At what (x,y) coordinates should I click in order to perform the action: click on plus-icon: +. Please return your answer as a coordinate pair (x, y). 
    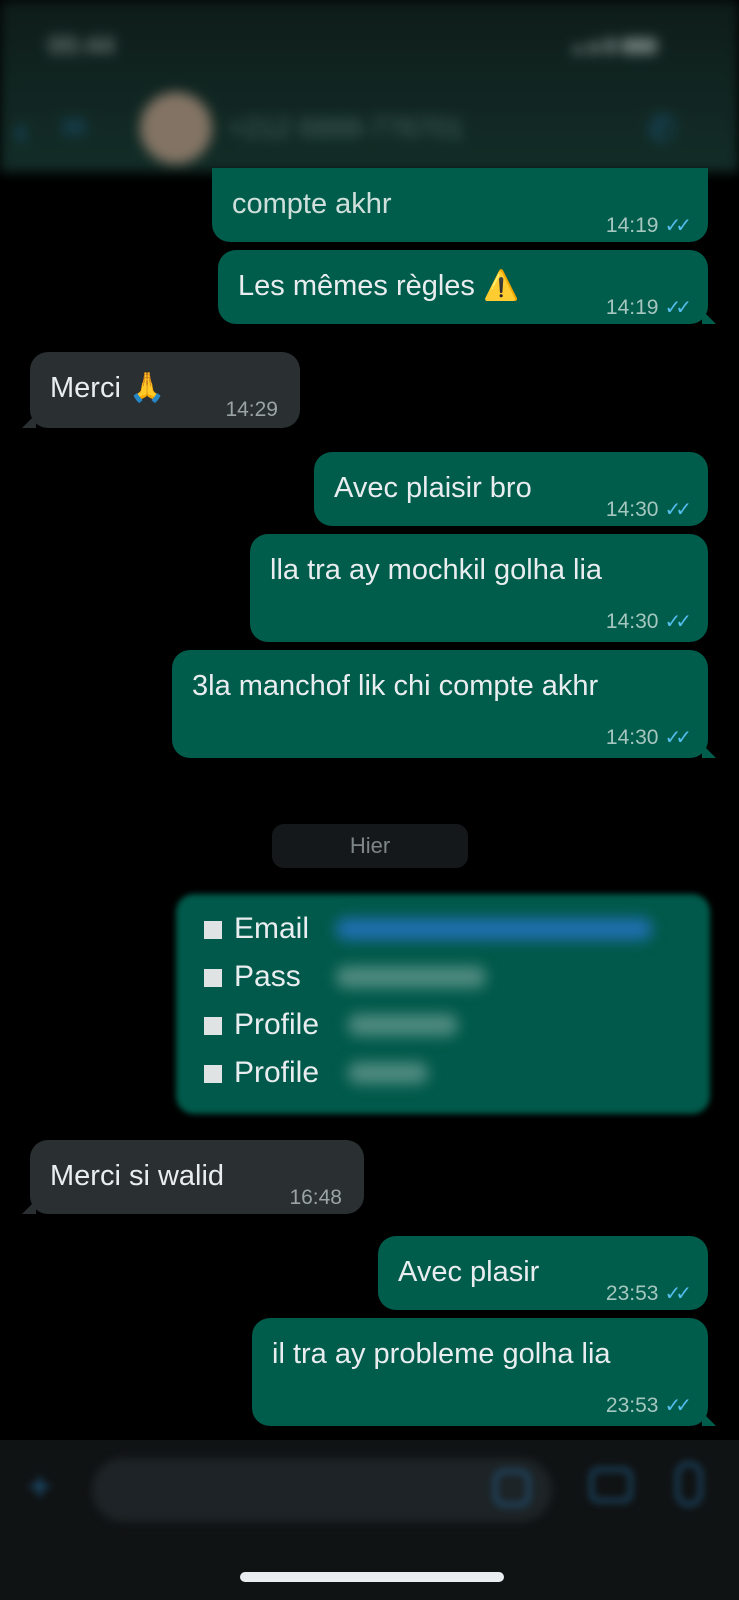
    Looking at the image, I should click on (39, 1487).